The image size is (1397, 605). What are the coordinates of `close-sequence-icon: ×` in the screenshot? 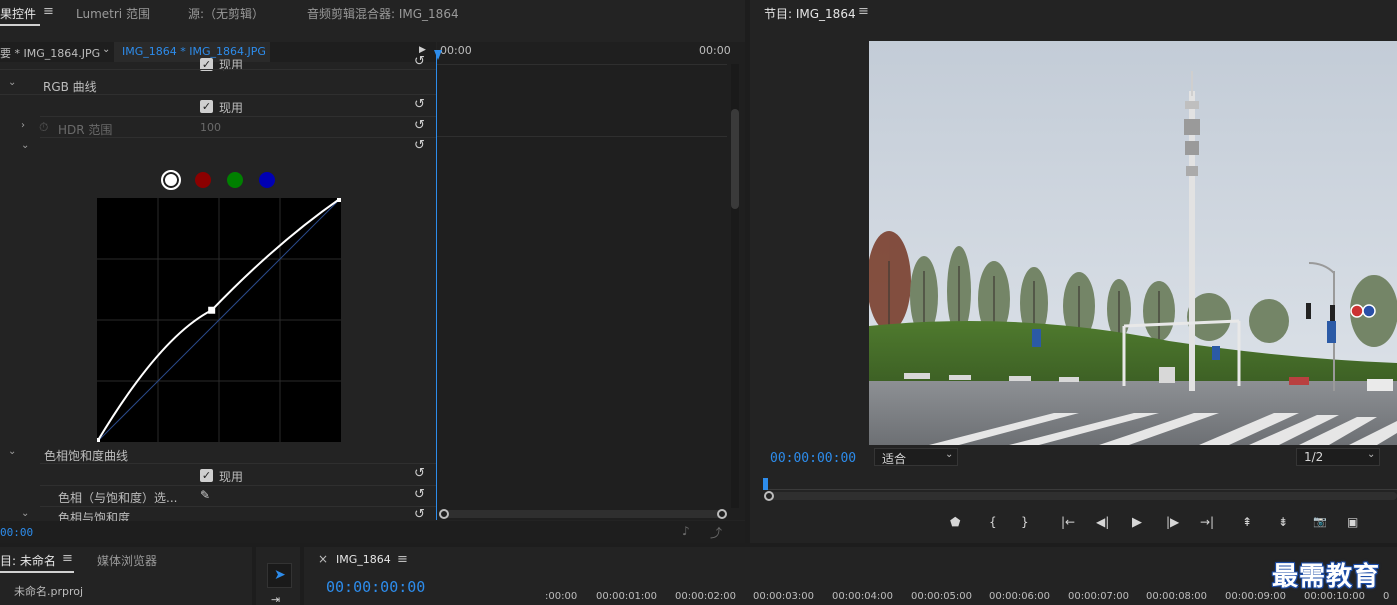 It's located at (323, 559).